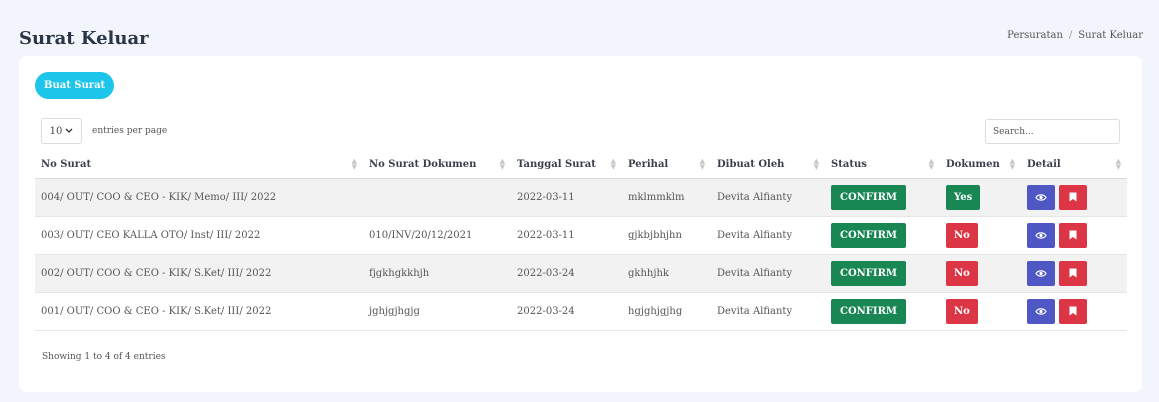 The image size is (1159, 402). Describe the element at coordinates (84, 38) in the screenshot. I see `page-title: Surat Keluar` at that location.